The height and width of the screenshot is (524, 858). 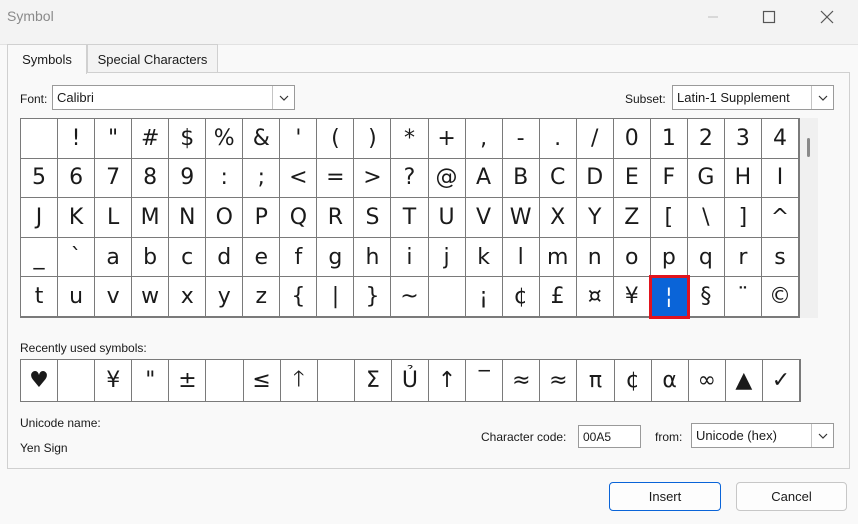 What do you see at coordinates (558, 139) in the screenshot?
I see `symbol-cell: .` at bounding box center [558, 139].